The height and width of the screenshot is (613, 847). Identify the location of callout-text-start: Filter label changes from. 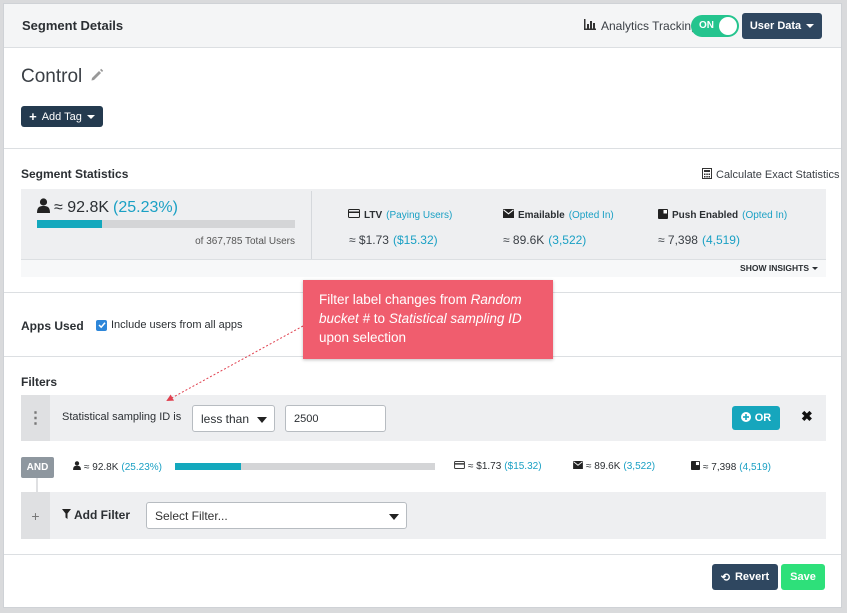
(395, 299).